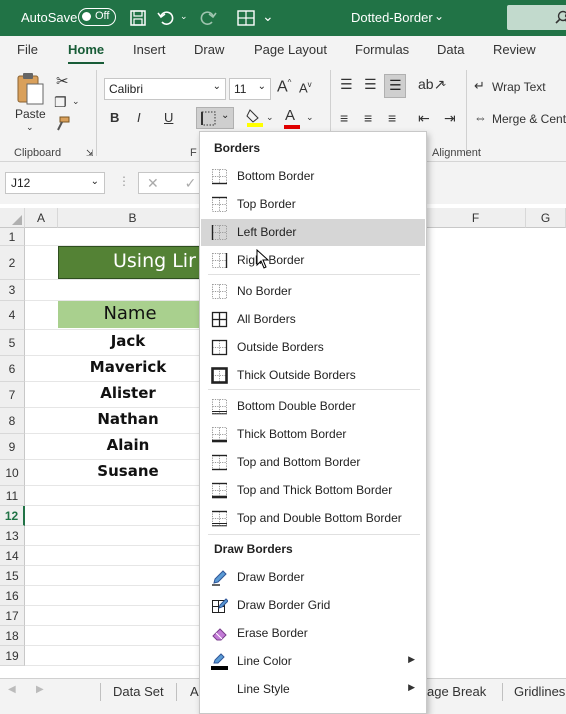  What do you see at coordinates (191, 183) in the screenshot?
I see `confirm-entry-icon: ✓` at bounding box center [191, 183].